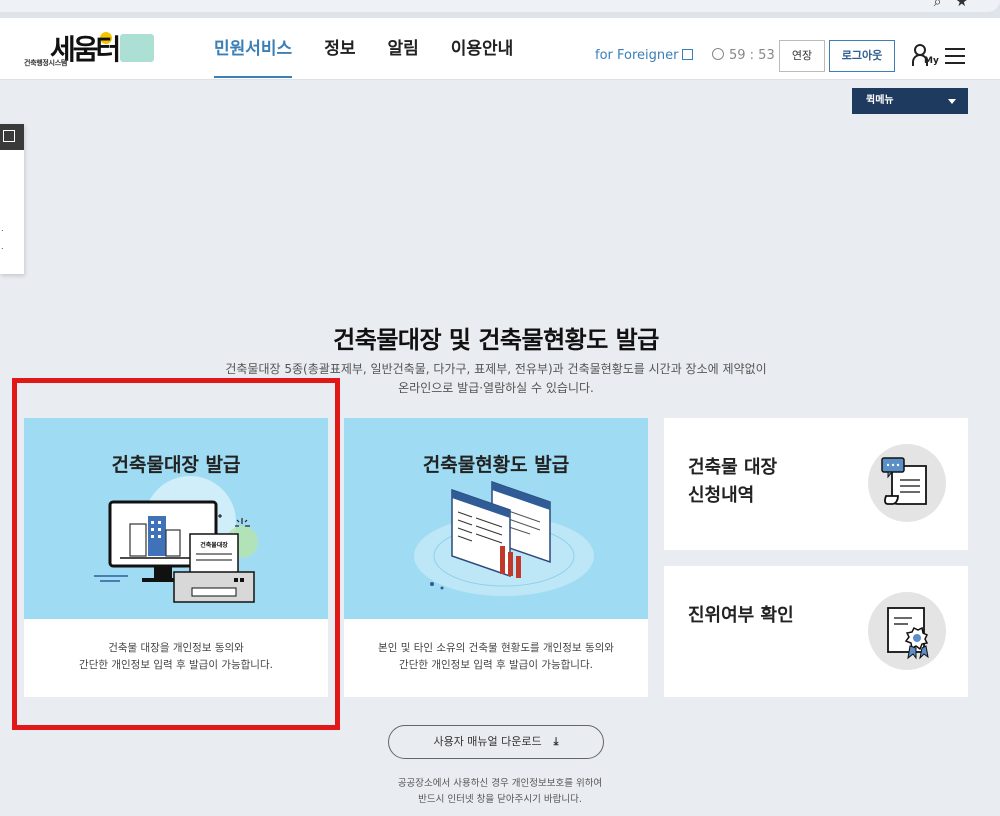  I want to click on application-history-icon, so click(907, 483).